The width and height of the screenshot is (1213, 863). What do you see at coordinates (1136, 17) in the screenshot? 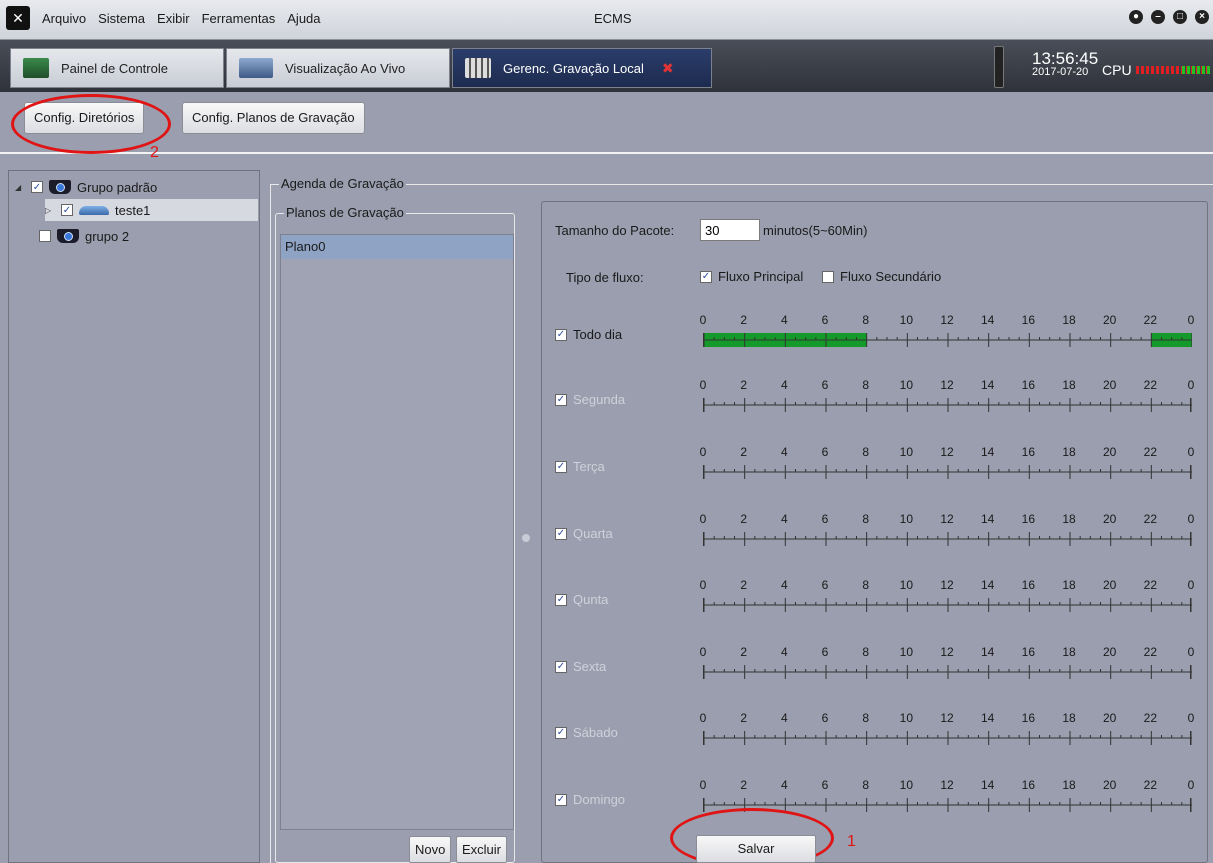
I see `lock-icon: ●` at bounding box center [1136, 17].